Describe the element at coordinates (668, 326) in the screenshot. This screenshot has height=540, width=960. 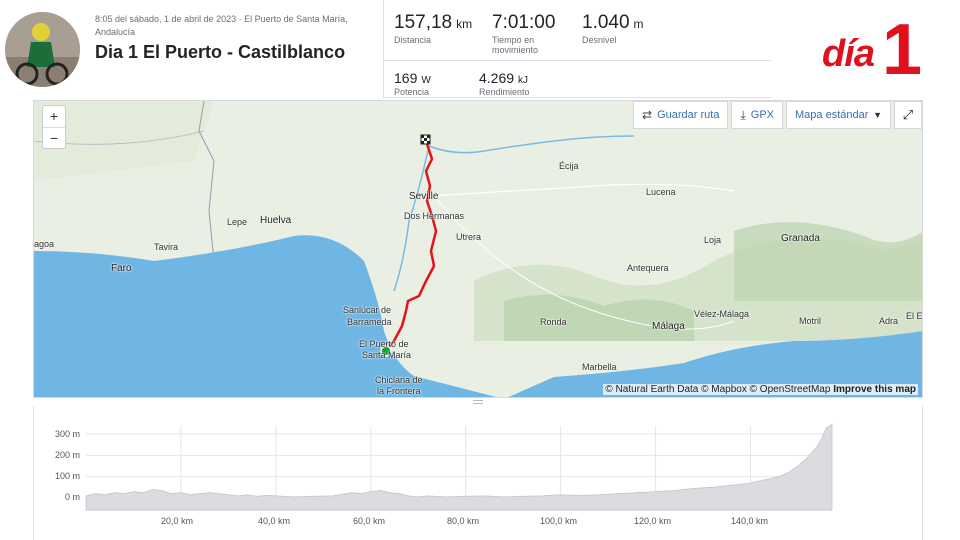
I see `city-malaga: Málaga` at that location.